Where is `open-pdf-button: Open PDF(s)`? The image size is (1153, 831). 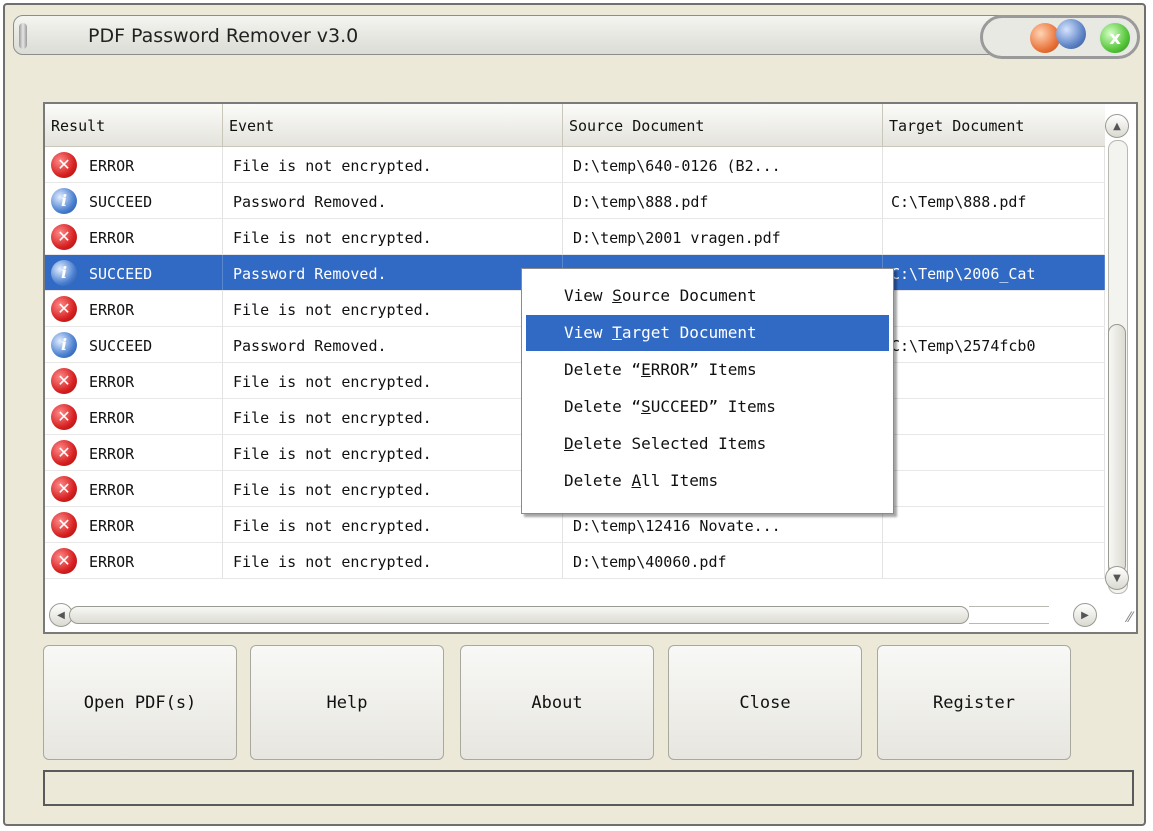 open-pdf-button: Open PDF(s) is located at coordinates (140, 702).